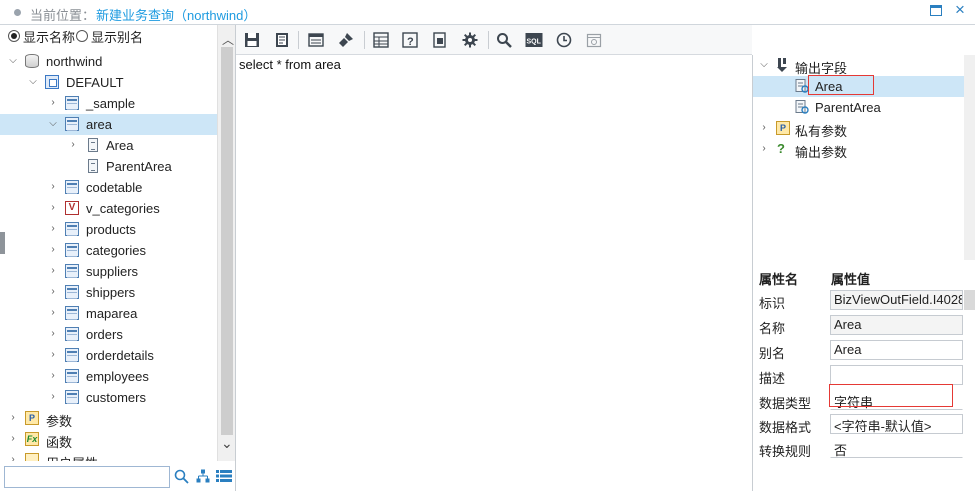  Describe the element at coordinates (227, 443) in the screenshot. I see `chevron-down-icon: ⌄` at that location.